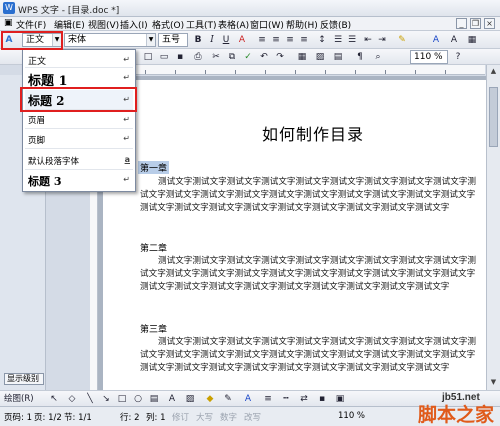  I want to click on style-item-label: 正文, so click(37, 62).